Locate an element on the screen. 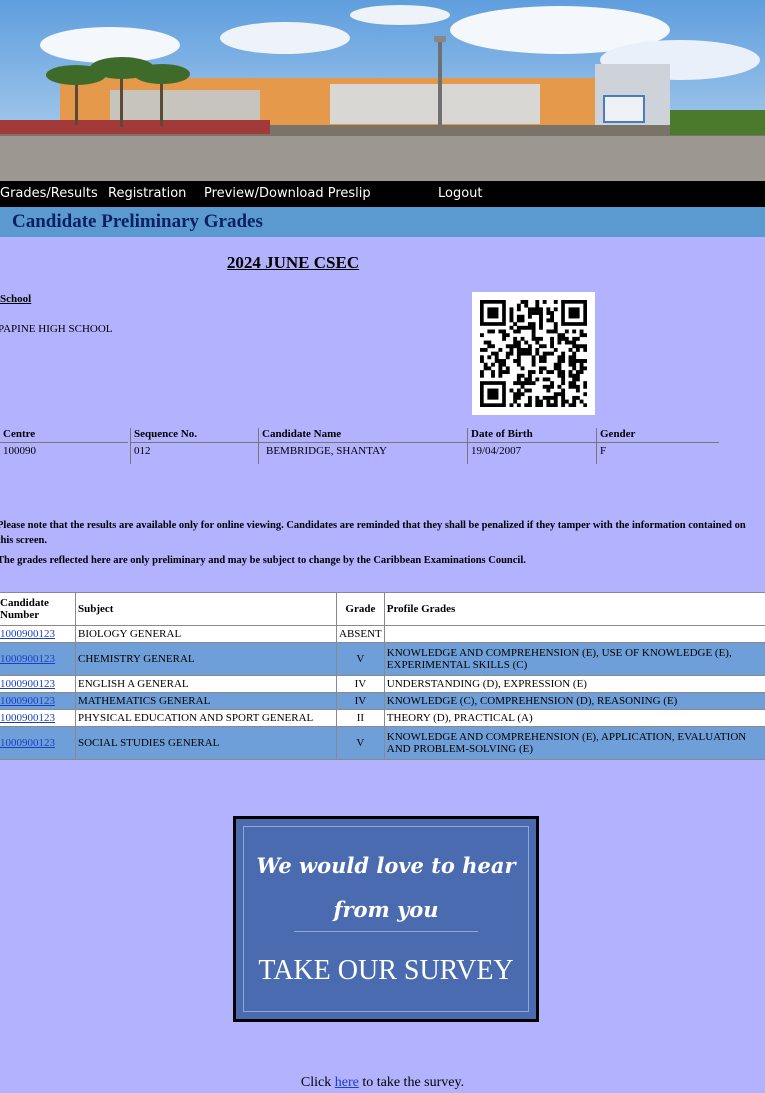 Image resolution: width=765 pixels, height=1093 pixels. profile-cell is located at coordinates (574, 634).